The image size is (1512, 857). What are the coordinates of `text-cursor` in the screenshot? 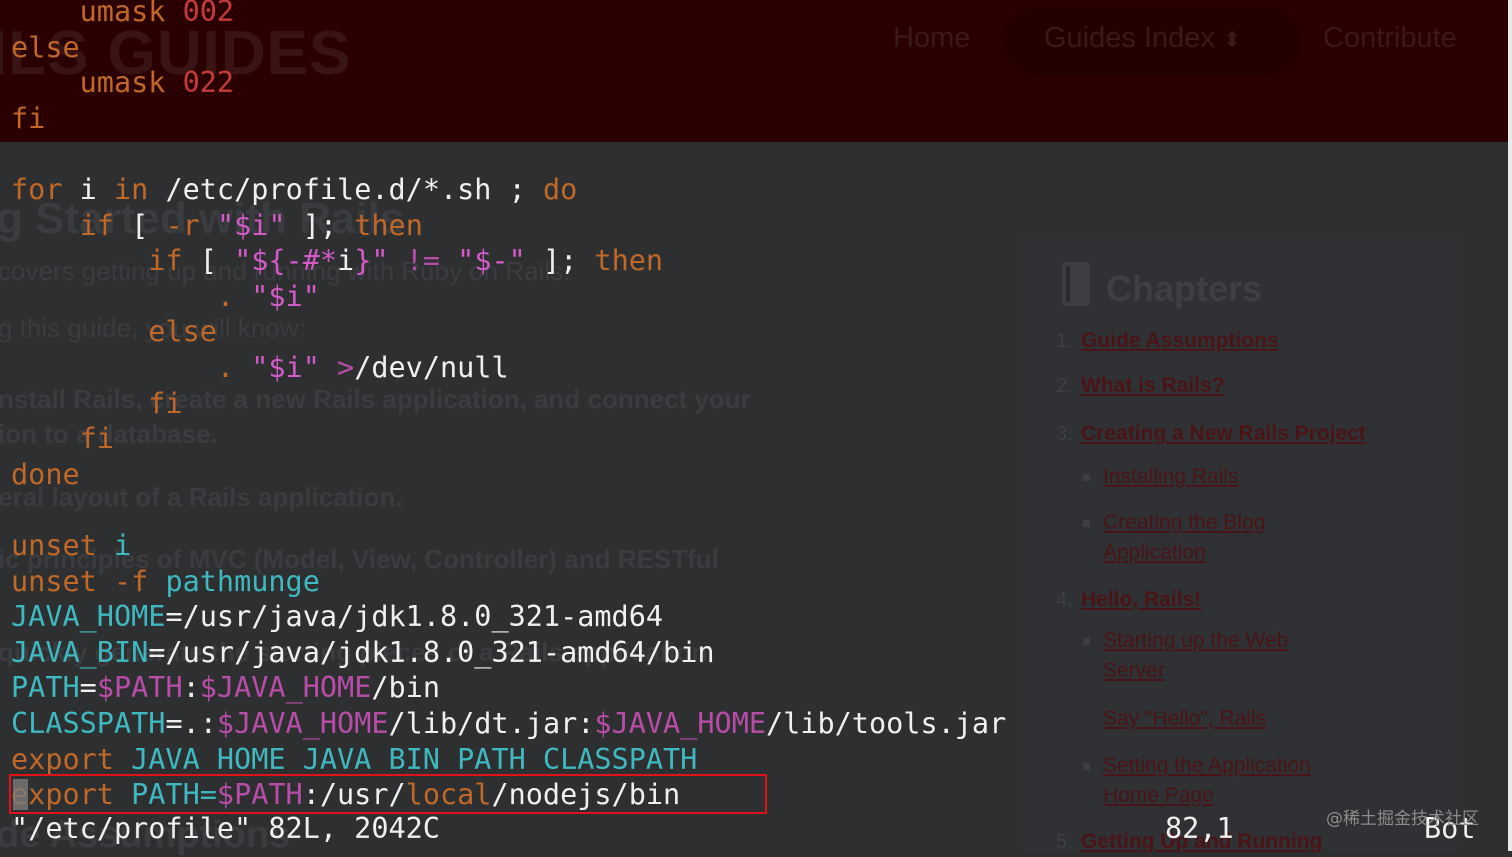 It's located at (20, 794).